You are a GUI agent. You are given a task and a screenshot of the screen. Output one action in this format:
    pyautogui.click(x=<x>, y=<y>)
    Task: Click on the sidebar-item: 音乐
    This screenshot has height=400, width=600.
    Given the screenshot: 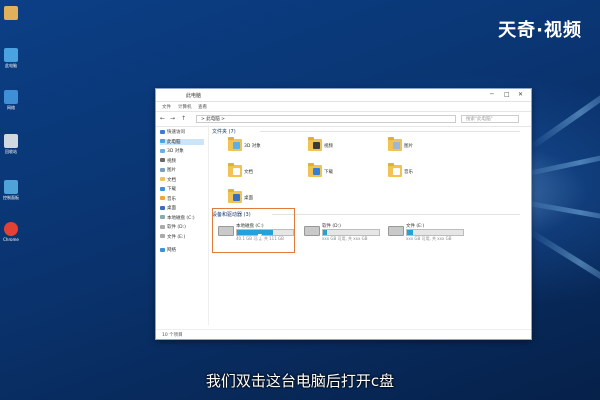 What is the action you would take?
    pyautogui.click(x=168, y=199)
    